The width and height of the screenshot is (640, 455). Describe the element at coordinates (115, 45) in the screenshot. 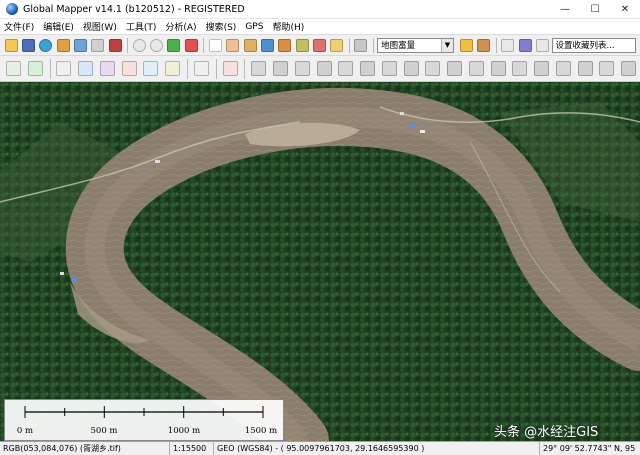

I see `tools-button` at that location.